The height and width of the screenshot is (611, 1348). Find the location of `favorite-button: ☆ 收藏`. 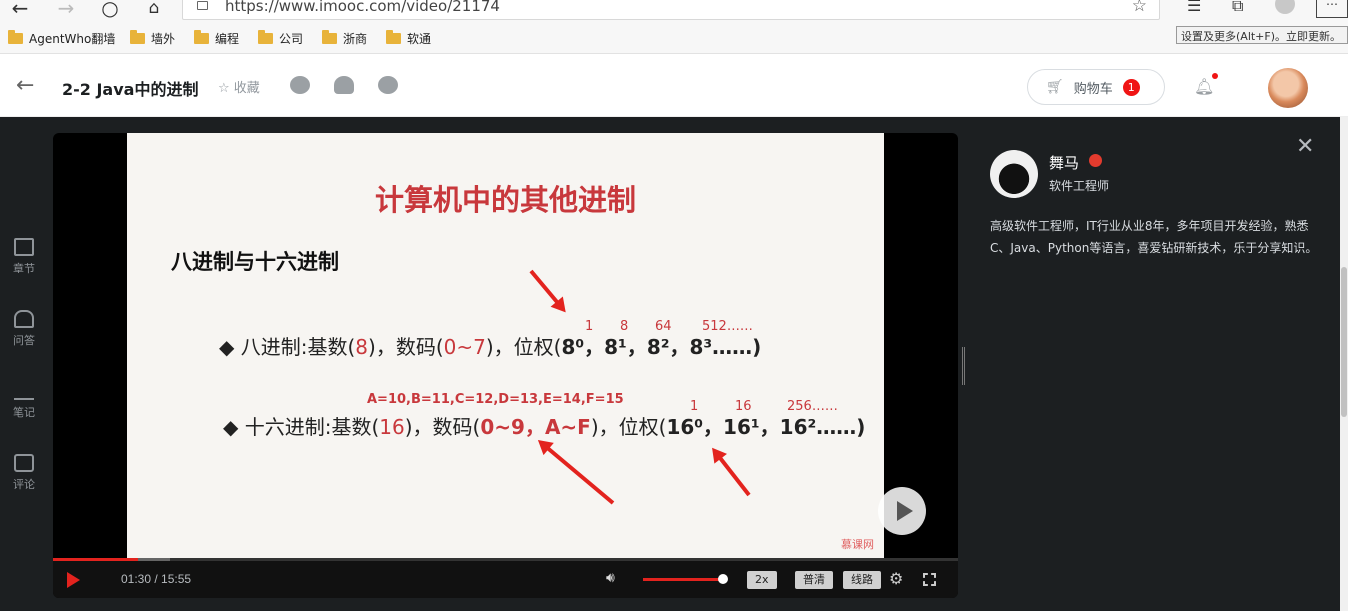

favorite-button: ☆ 收藏 is located at coordinates (239, 86).